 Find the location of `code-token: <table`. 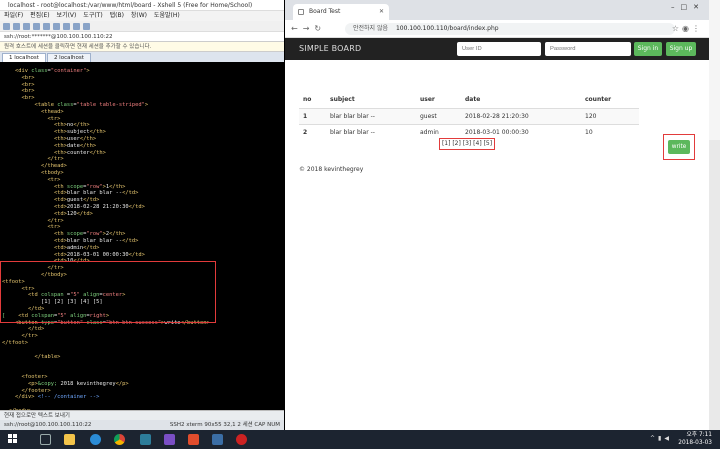

code-token: <table is located at coordinates (46, 105).